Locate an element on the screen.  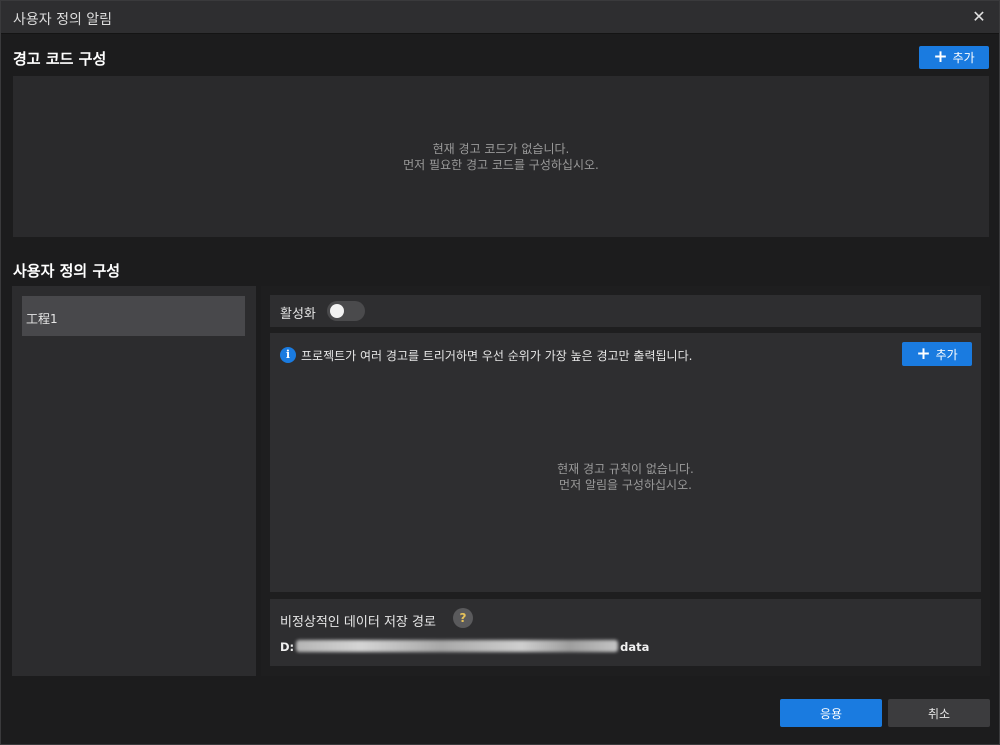
abnormal-data-path-label: 비정상적인 데이터 저장 경로 is located at coordinates (358, 622).